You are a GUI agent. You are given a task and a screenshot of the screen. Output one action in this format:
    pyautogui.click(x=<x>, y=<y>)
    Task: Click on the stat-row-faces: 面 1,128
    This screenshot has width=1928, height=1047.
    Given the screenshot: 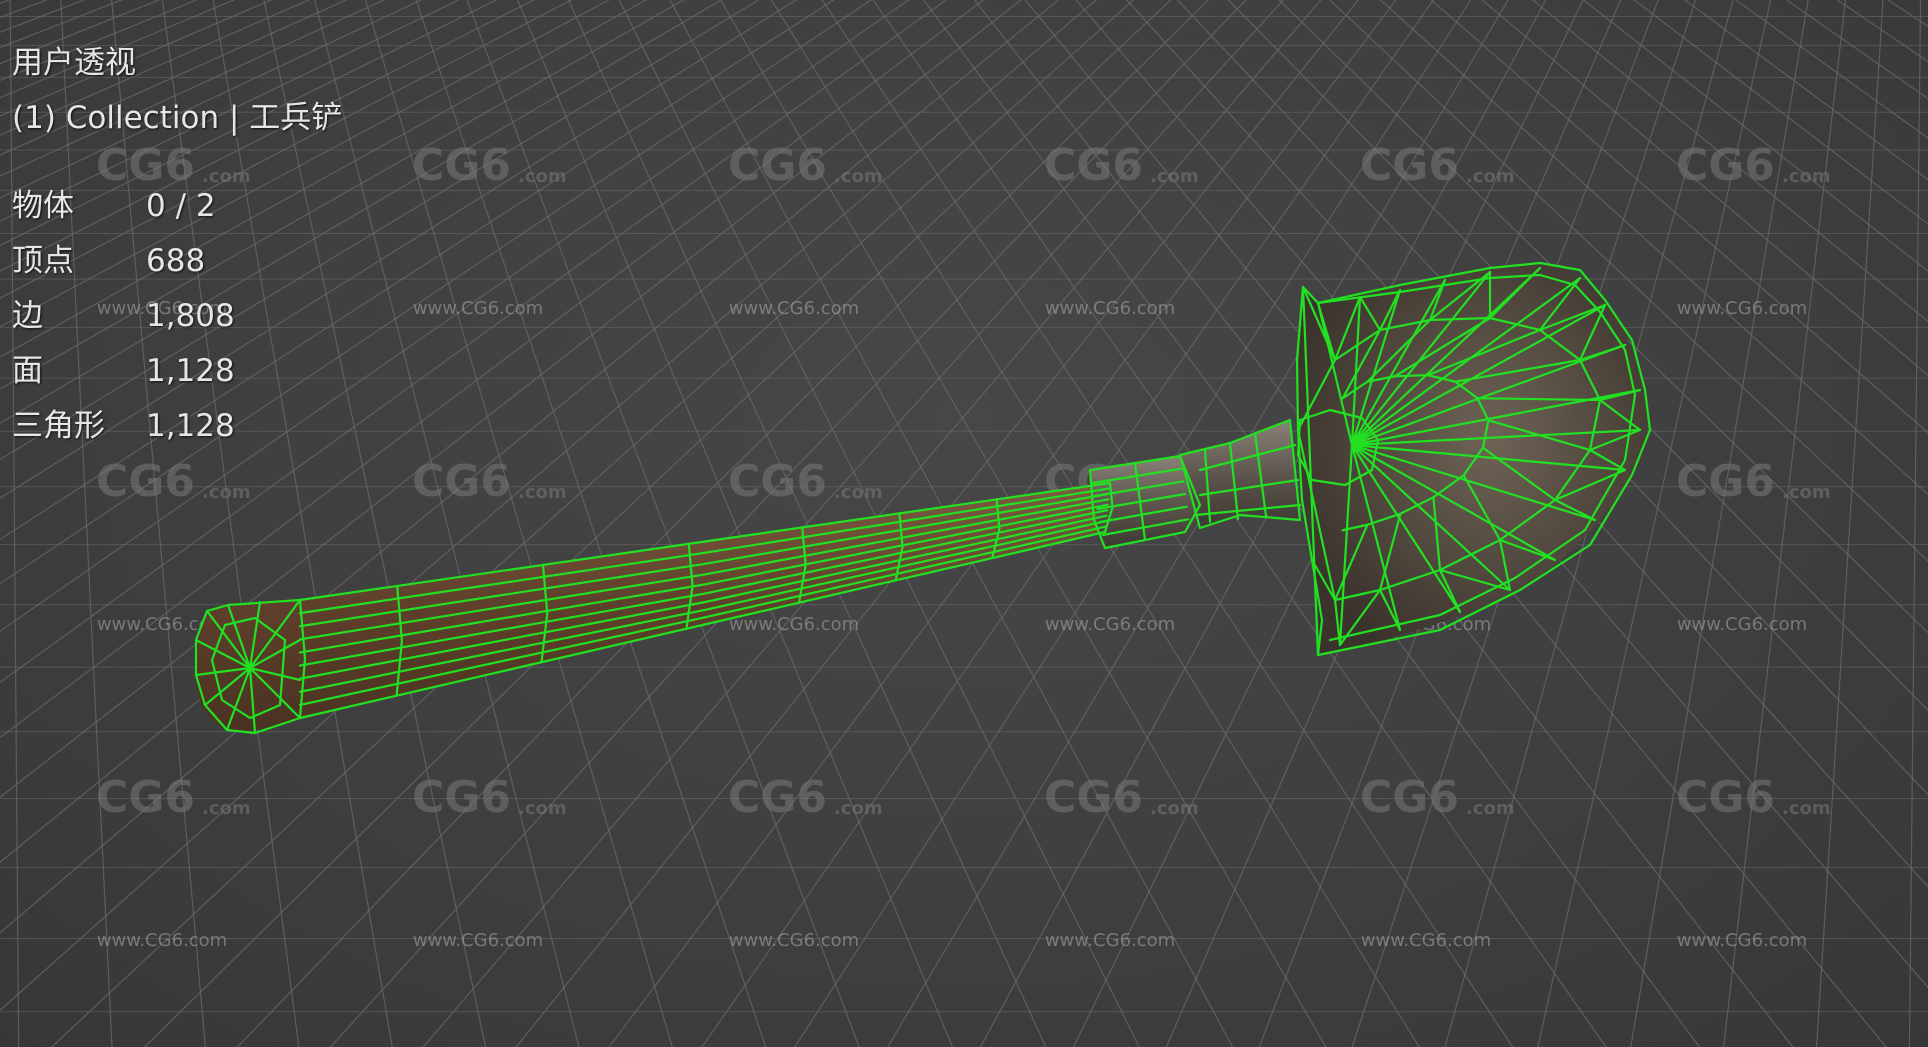 What is the action you would take?
    pyautogui.click(x=177, y=371)
    